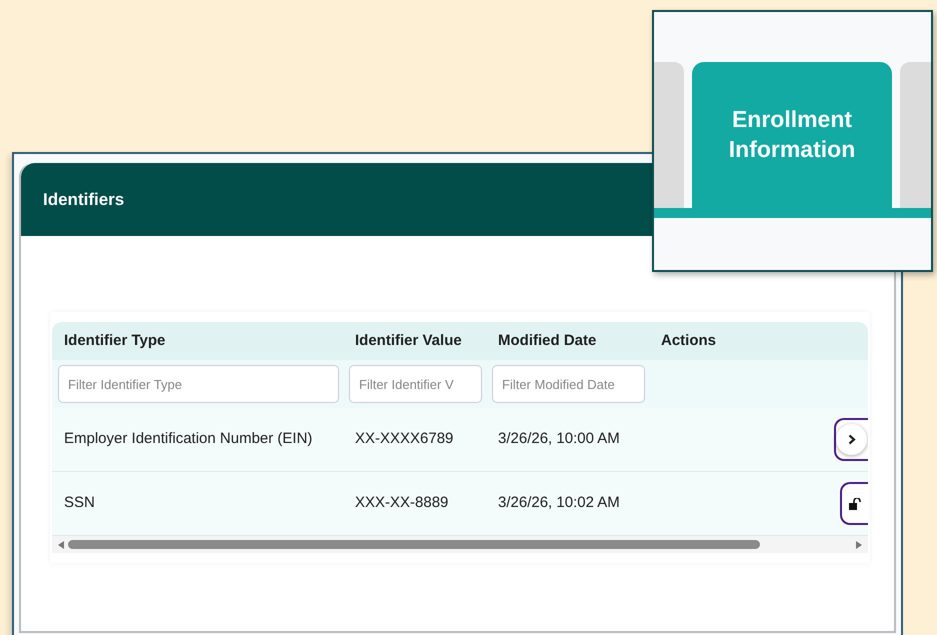 The width and height of the screenshot is (937, 635). What do you see at coordinates (404, 439) in the screenshot?
I see `table-cell: XX-XXXX6789` at bounding box center [404, 439].